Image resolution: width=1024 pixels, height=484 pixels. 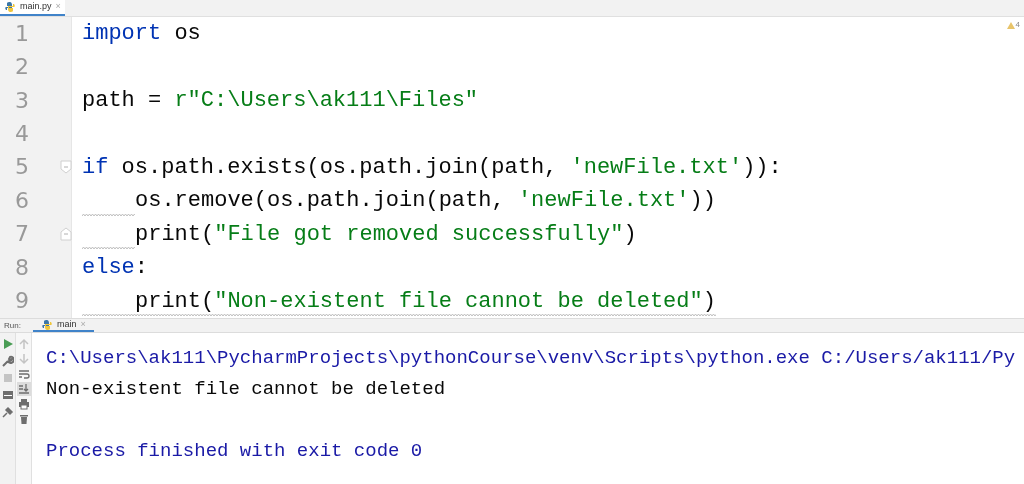 What do you see at coordinates (22, 200) in the screenshot?
I see `line-number: 6` at bounding box center [22, 200].